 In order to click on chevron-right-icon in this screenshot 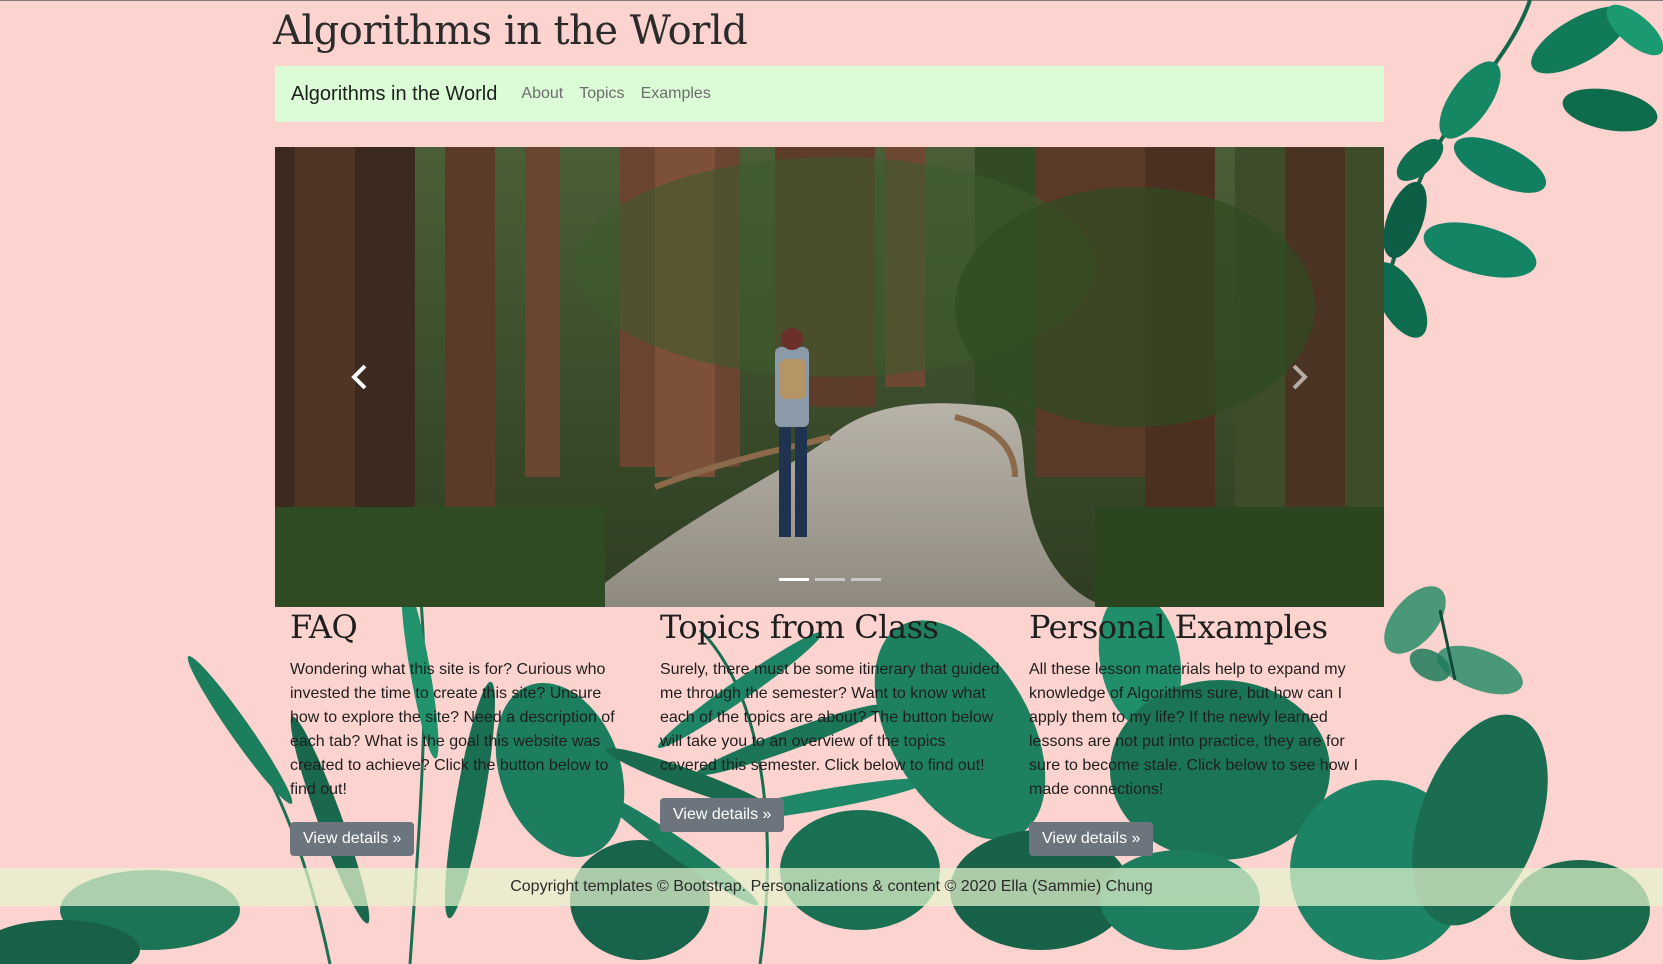, I will do `click(1300, 377)`.